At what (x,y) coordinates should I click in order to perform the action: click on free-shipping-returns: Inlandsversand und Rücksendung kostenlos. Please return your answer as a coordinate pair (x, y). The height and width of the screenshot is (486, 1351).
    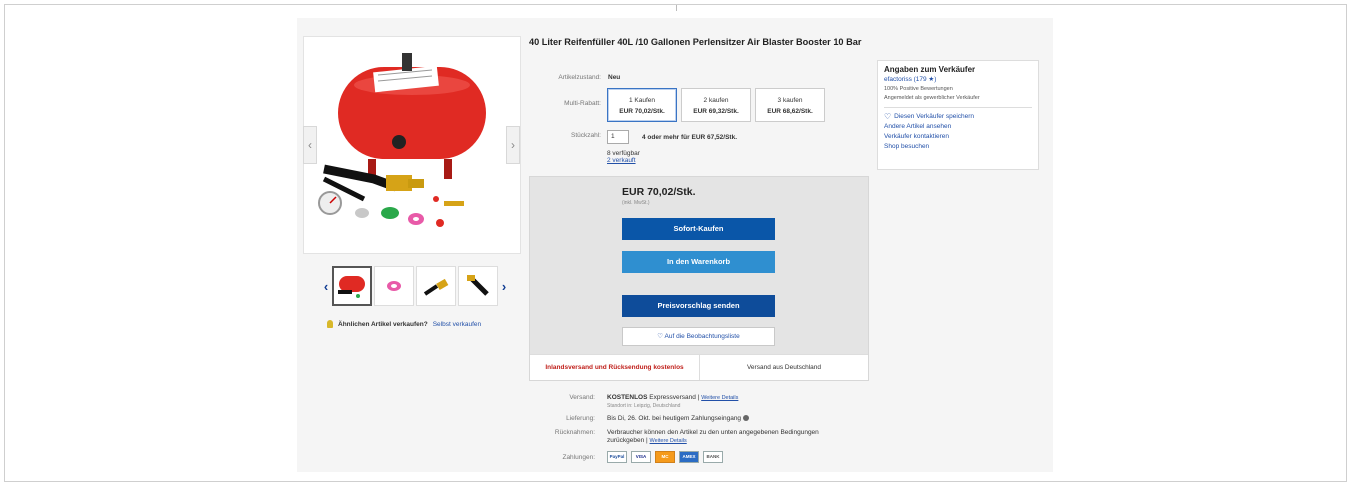
    Looking at the image, I should click on (615, 367).